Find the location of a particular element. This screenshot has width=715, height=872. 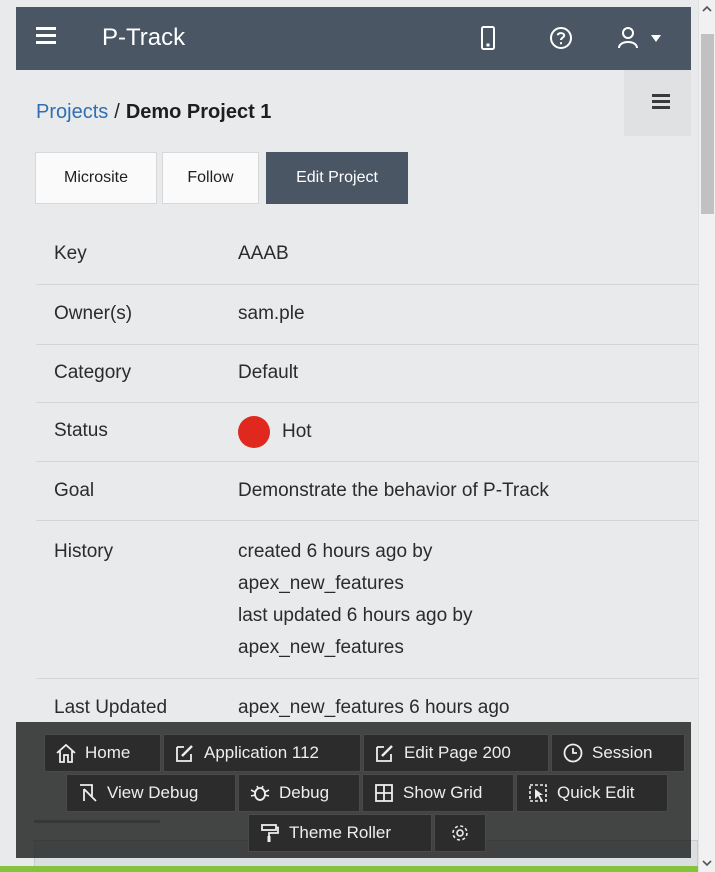

status-hot-icon is located at coordinates (254, 432).